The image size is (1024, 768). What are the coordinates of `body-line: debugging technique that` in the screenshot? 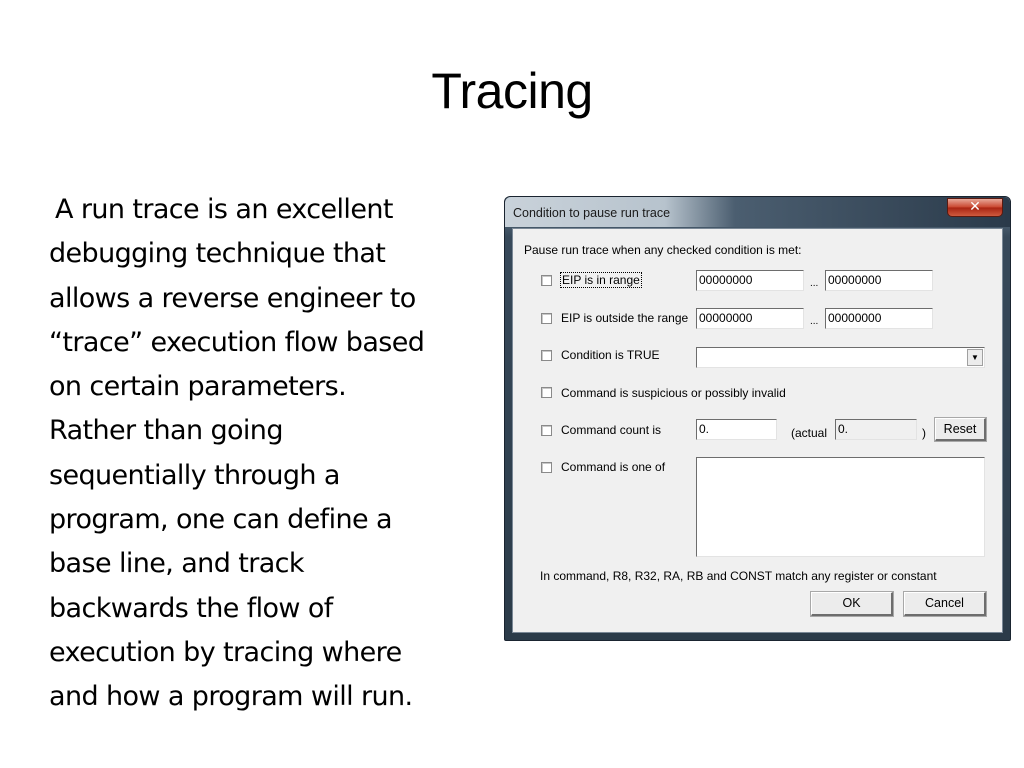 It's located at (217, 254).